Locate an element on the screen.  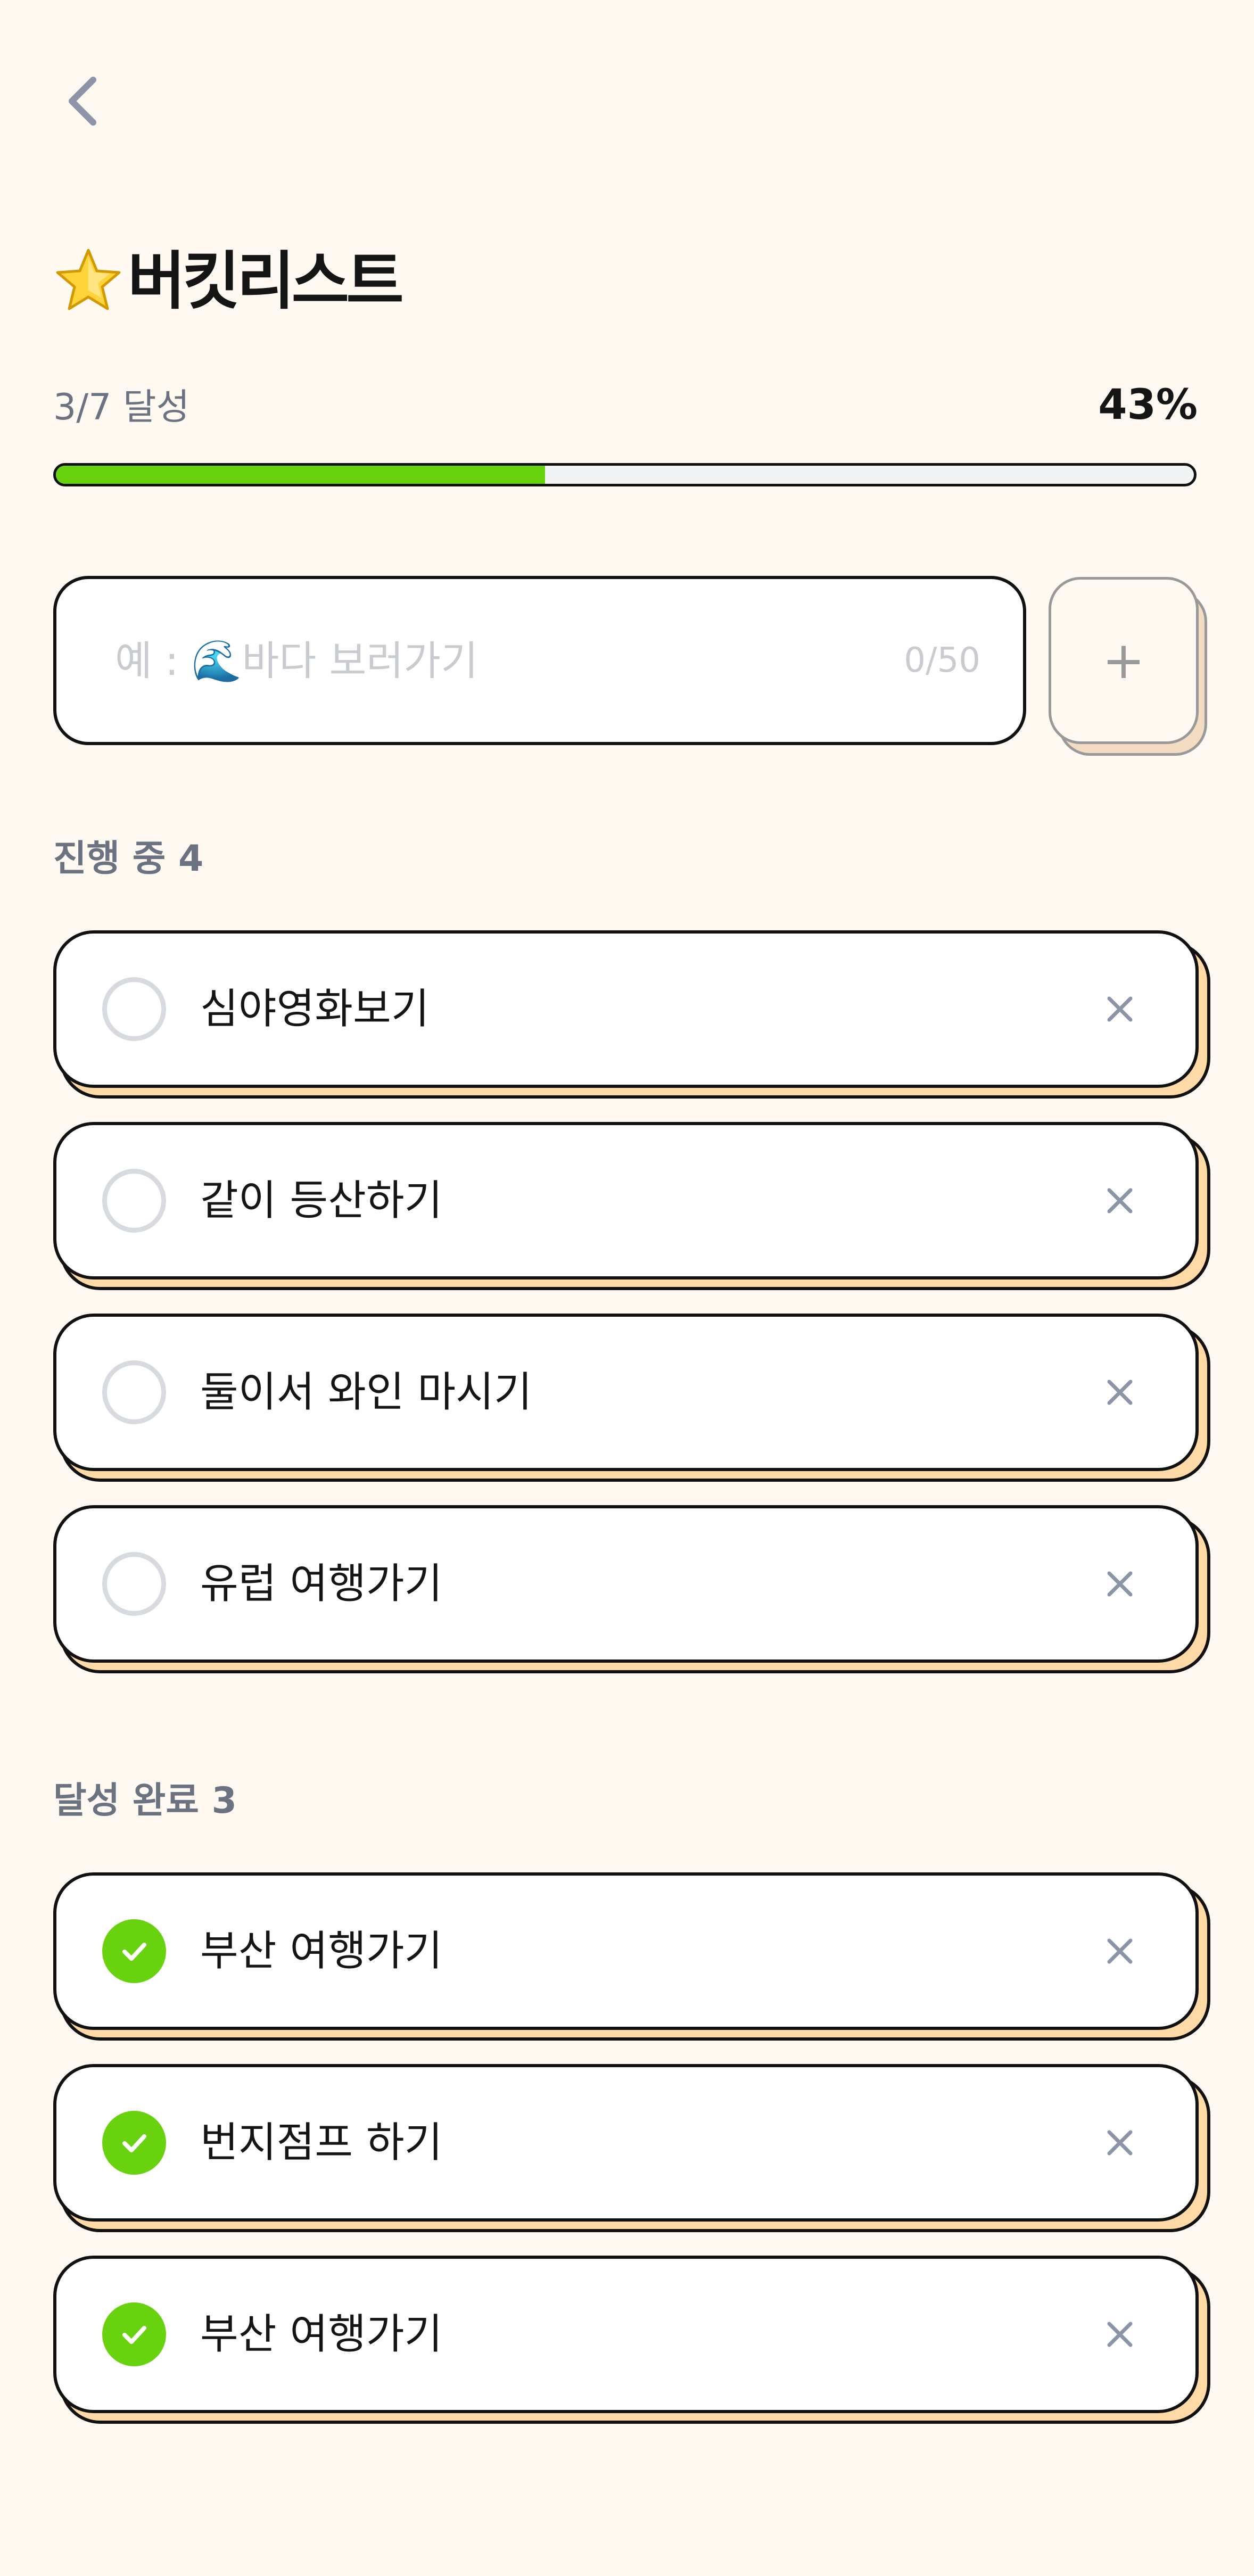
item-label: 둘이서 와인 마시기 is located at coordinates (366, 1392).